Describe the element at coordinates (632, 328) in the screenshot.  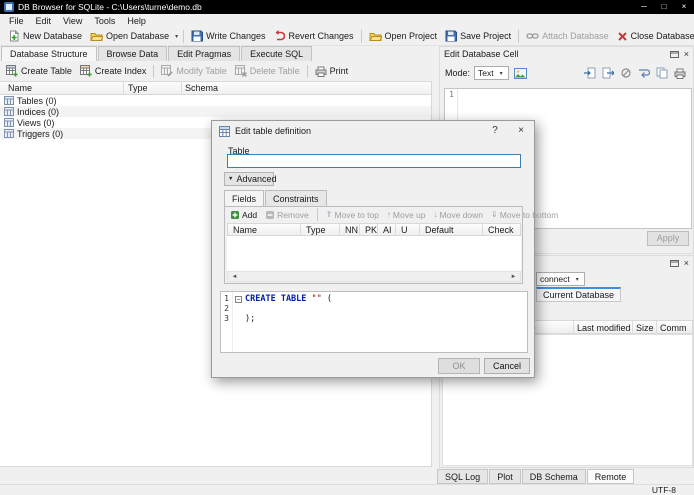
I see `column-separator` at that location.